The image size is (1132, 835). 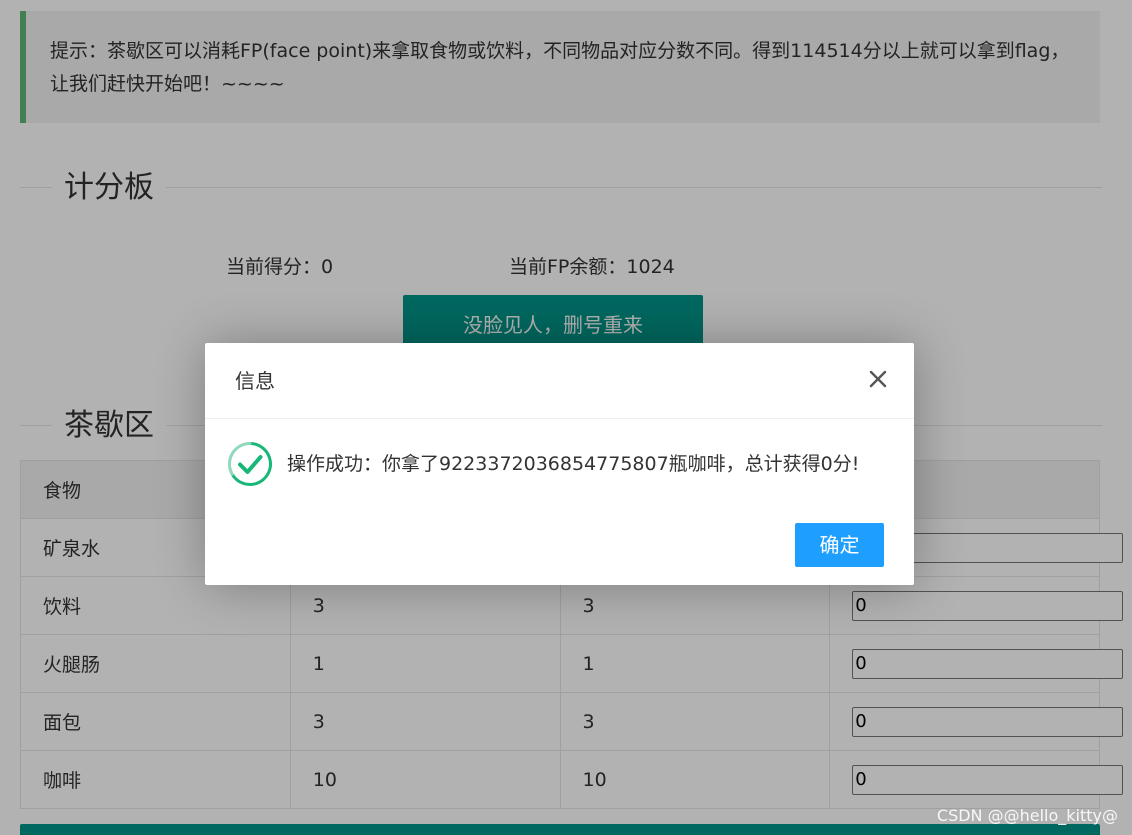 I want to click on dialog-body: 操作成功：你拿了9223372036854775807瓶咖啡，总计获得0分!, so click(x=560, y=464).